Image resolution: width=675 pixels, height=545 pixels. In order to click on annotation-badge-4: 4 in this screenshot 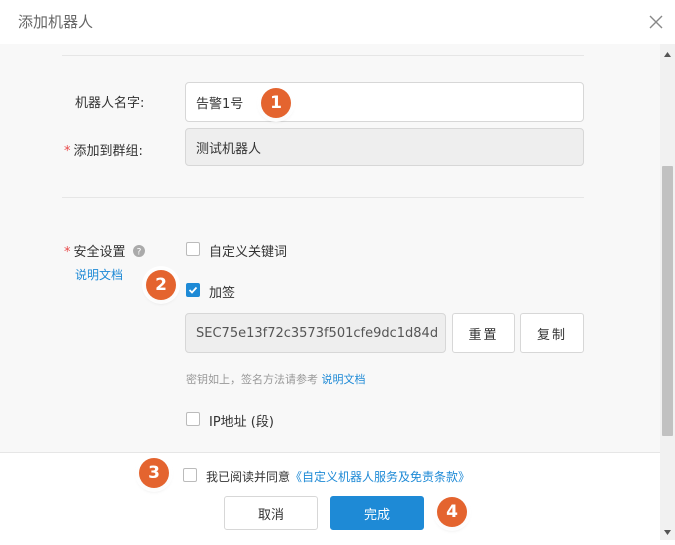, I will do `click(452, 512)`.